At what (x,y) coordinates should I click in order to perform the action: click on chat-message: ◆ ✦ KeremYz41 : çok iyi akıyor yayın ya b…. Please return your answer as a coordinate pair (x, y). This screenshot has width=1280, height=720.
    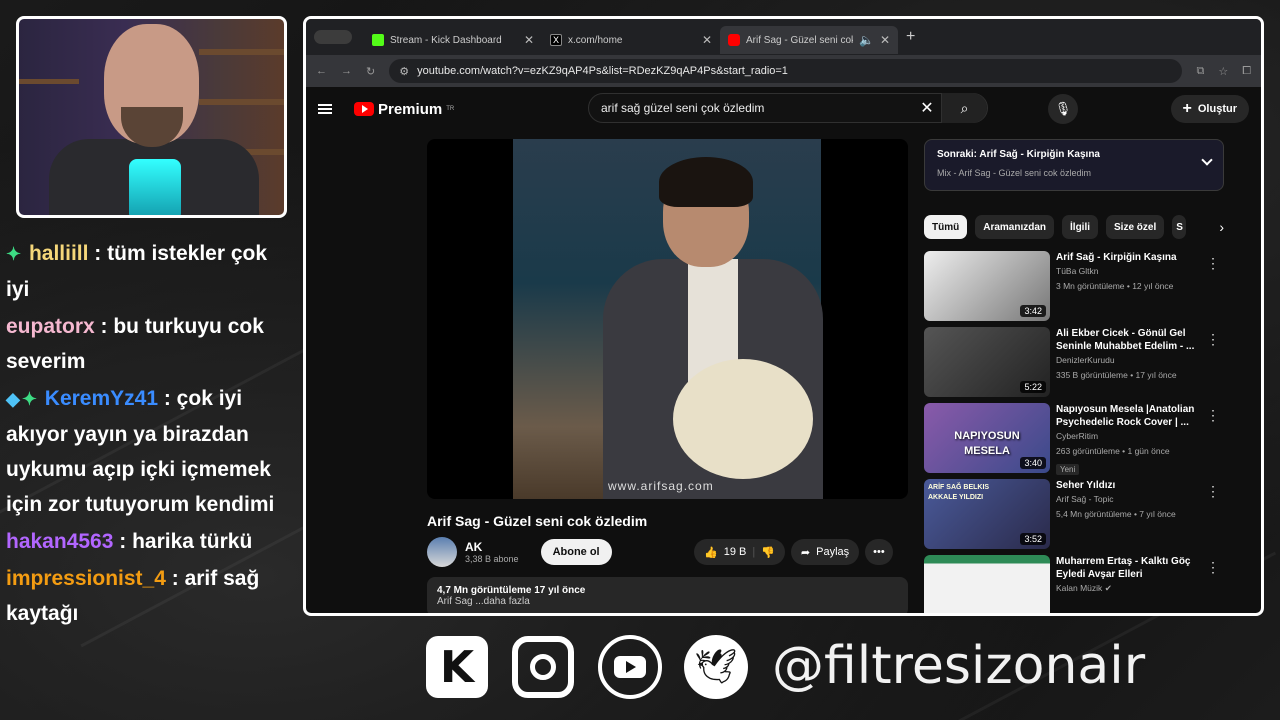
    Looking at the image, I should click on (151, 451).